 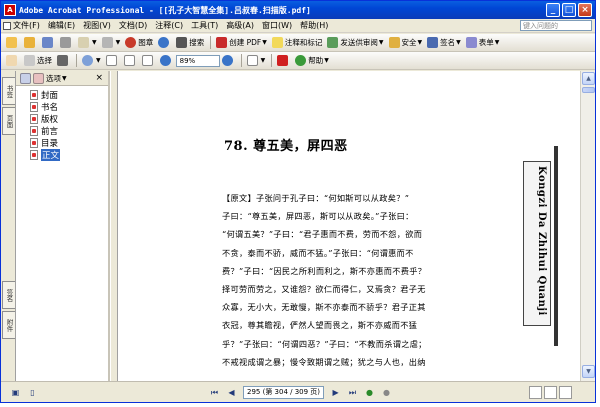 What do you see at coordinates (588, 371) in the screenshot?
I see `scroll-down-button: ▼` at bounding box center [588, 371].